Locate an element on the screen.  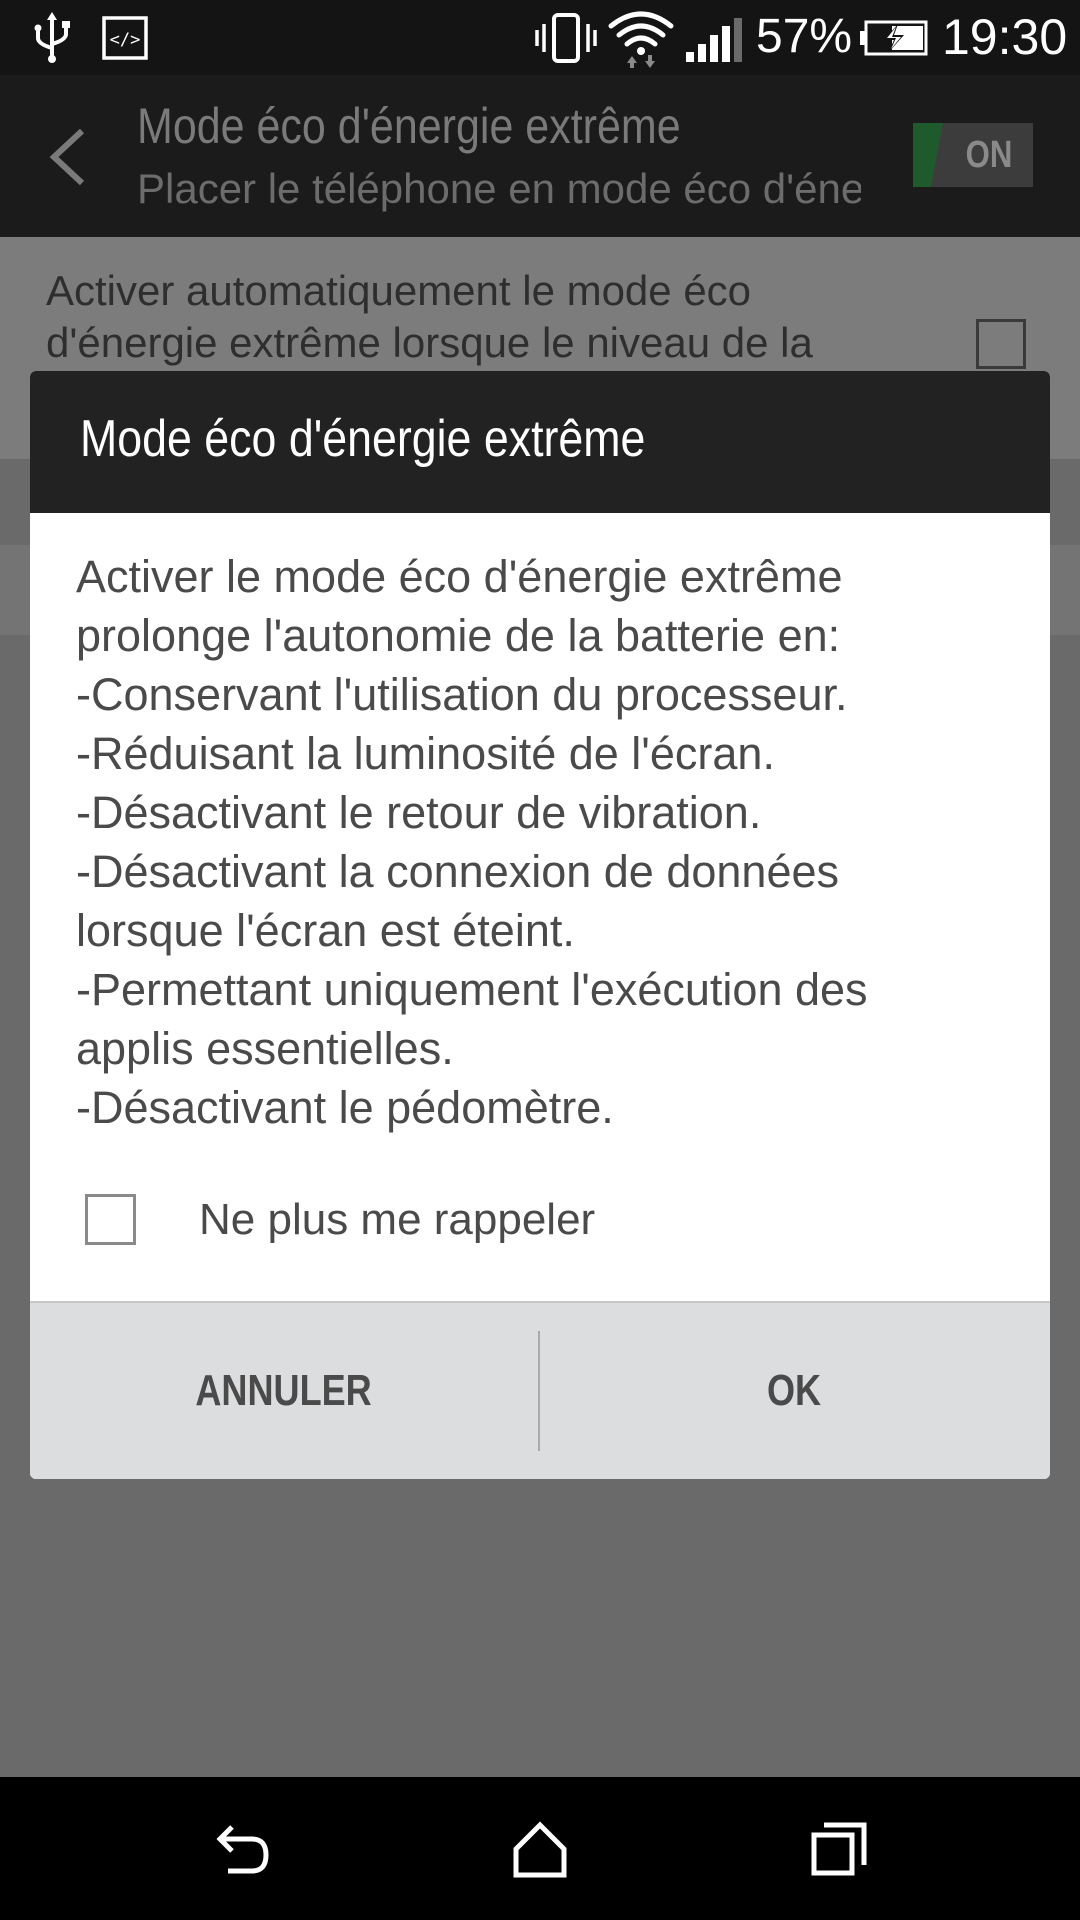
page-title: Mode éco d'énergie extrême is located at coordinates (409, 126).